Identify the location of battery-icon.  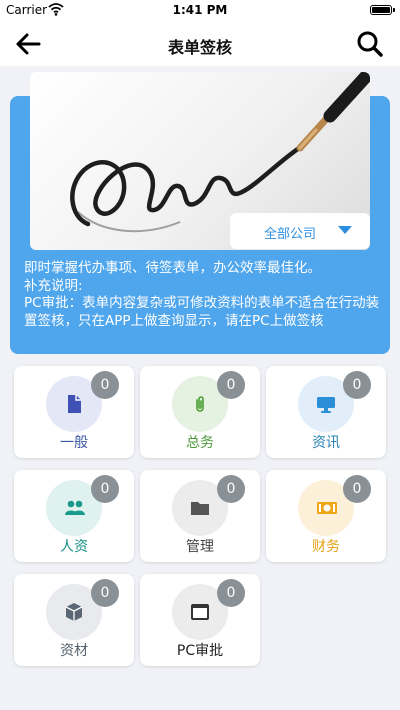
(382, 10).